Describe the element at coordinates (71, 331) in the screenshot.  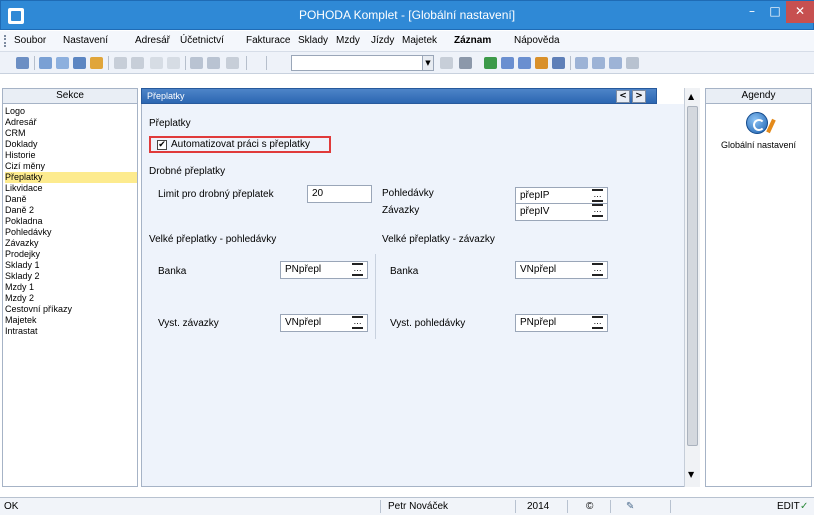
I see `section-item-intrastat: Intrastat` at that location.